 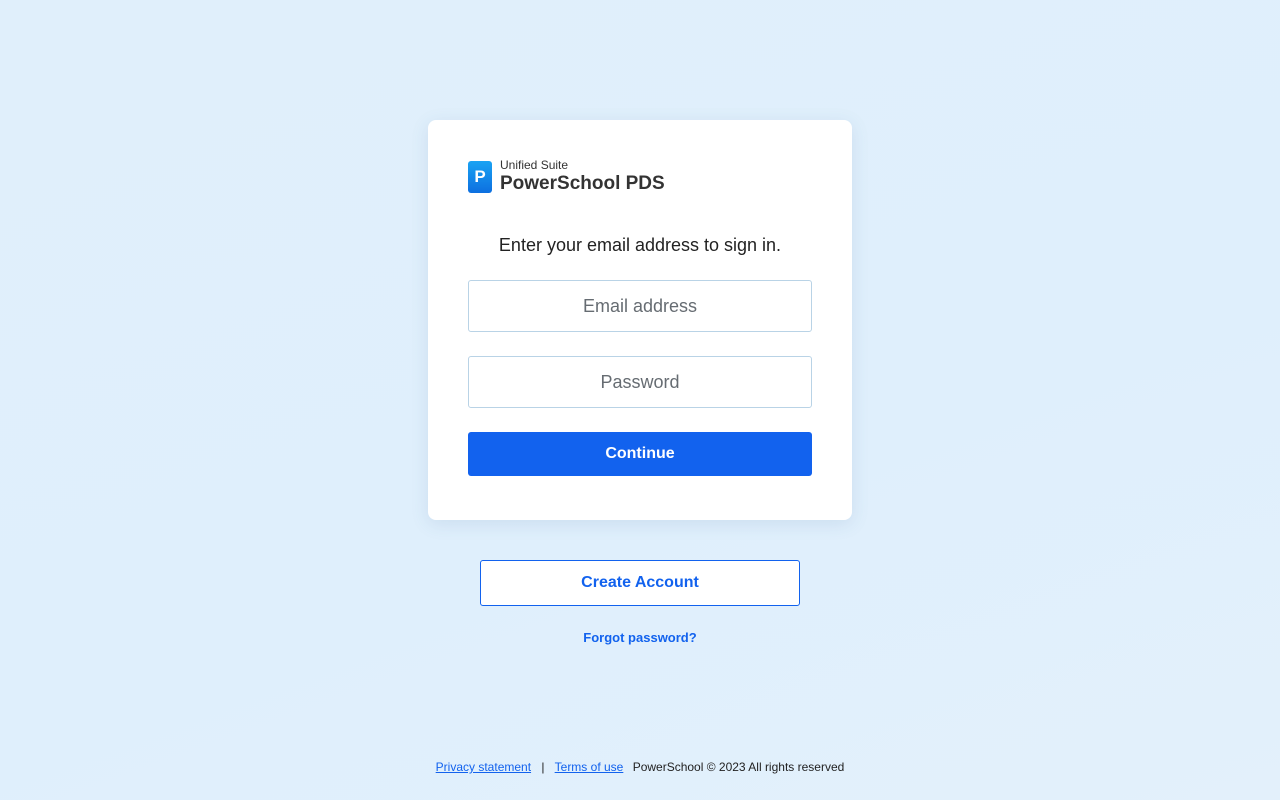 I want to click on copyright-text: PowerSchool © 2023 All rights reserved, so click(x=738, y=767).